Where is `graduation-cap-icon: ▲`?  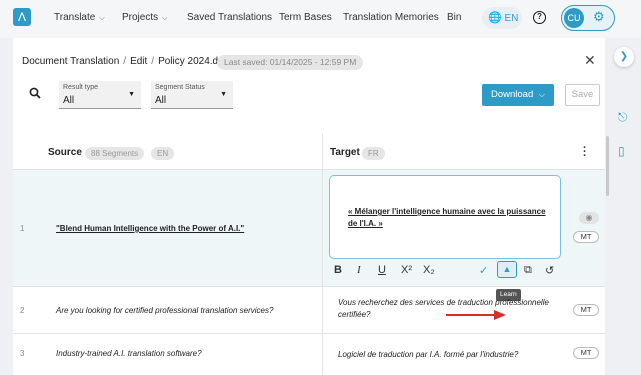 graduation-cap-icon: ▲ is located at coordinates (507, 269).